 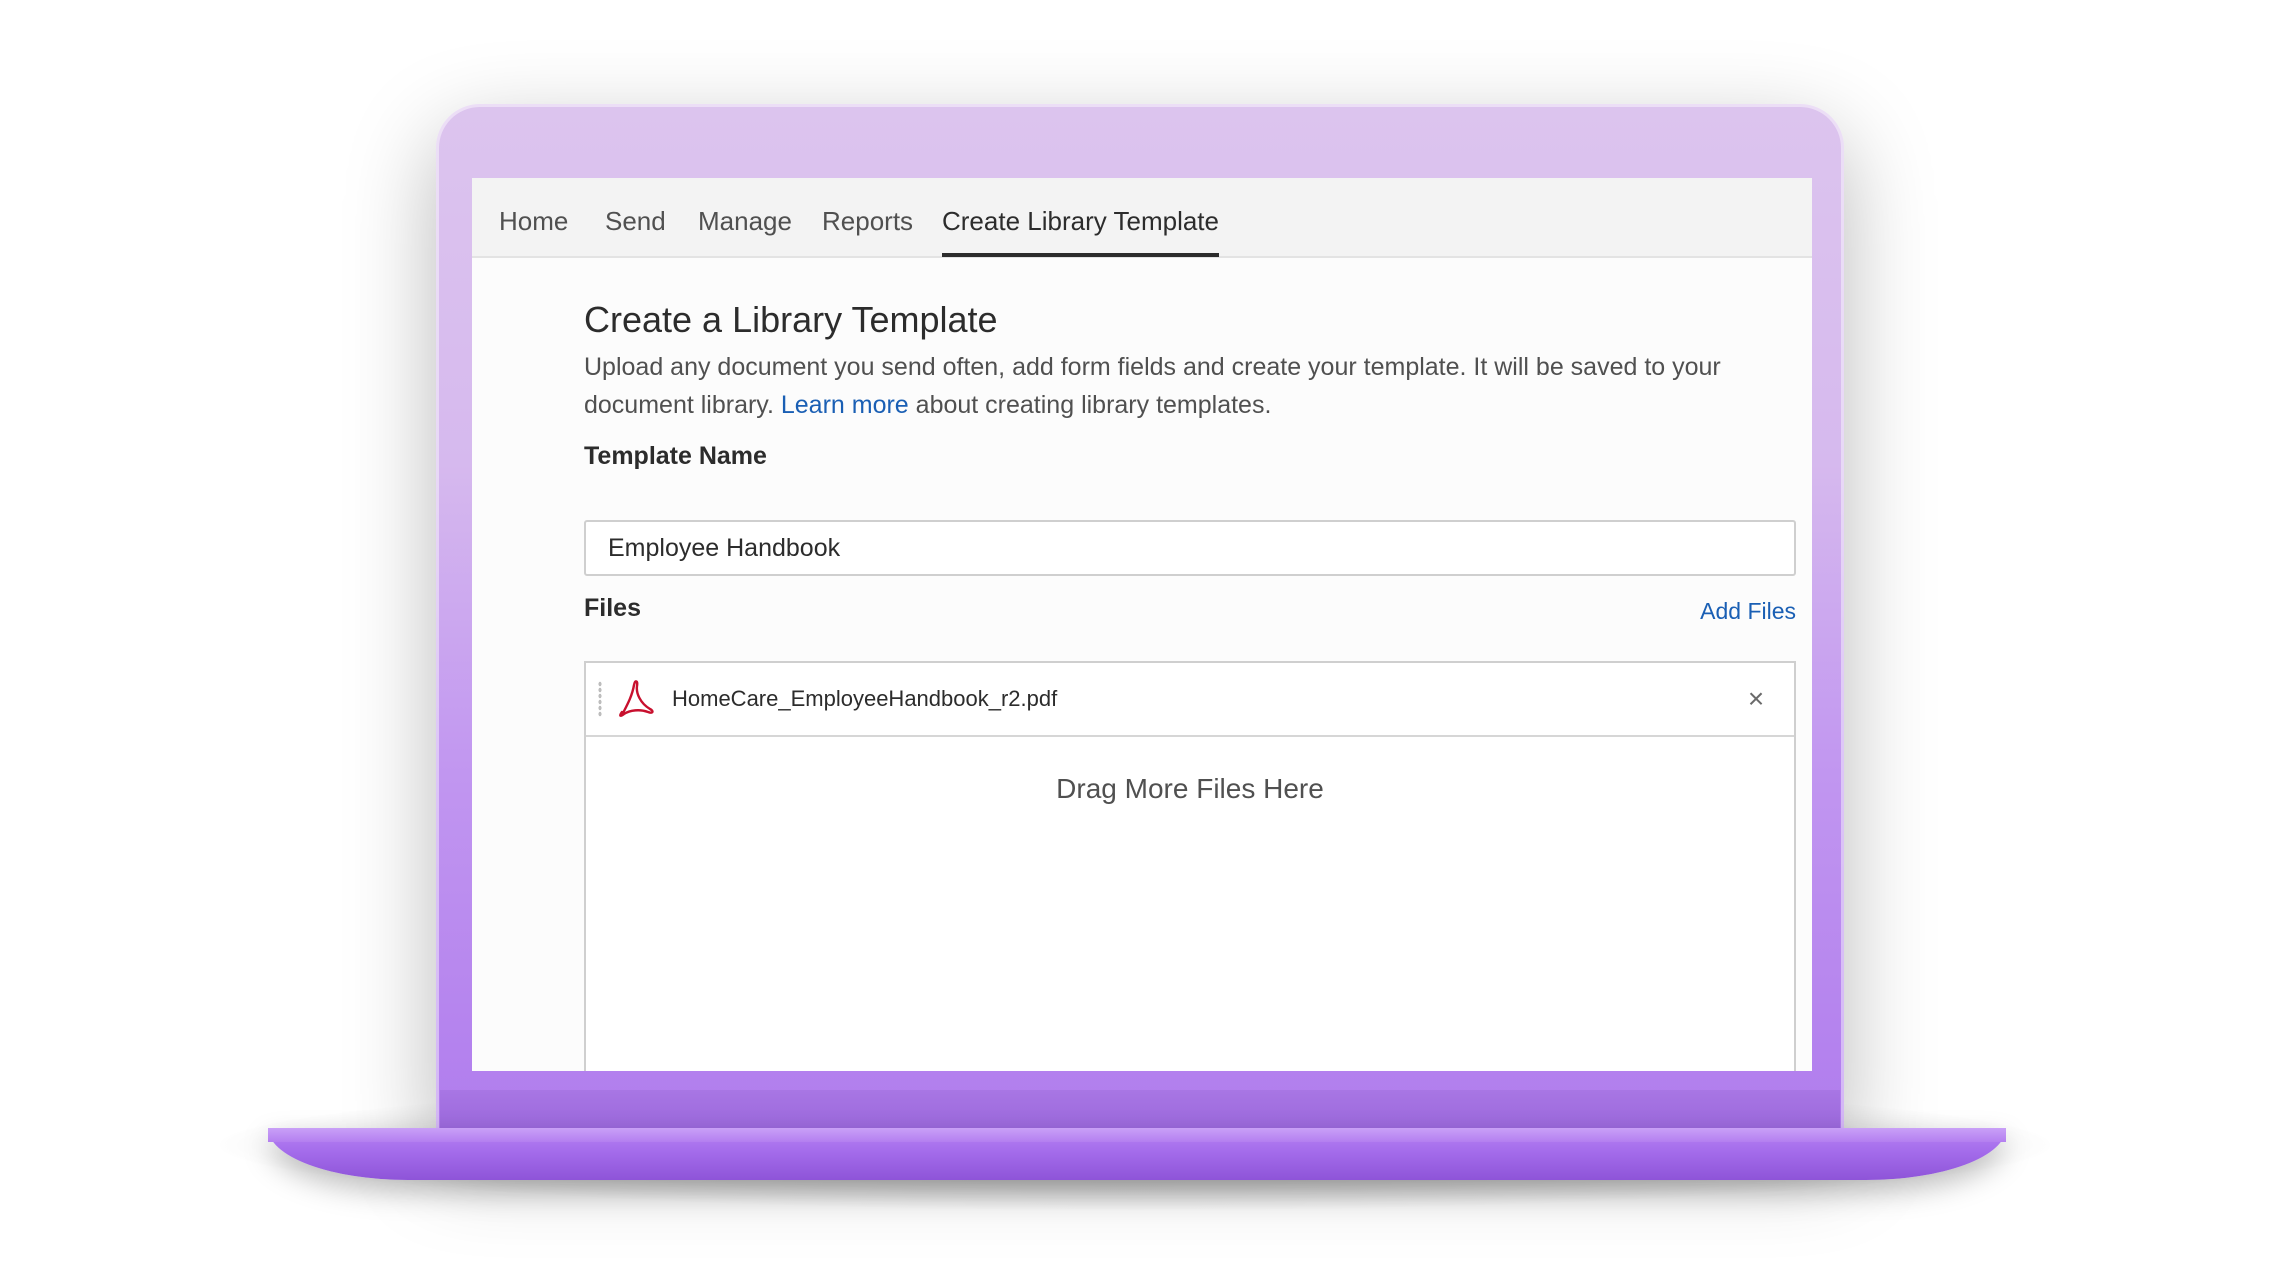 What do you see at coordinates (791, 319) in the screenshot?
I see `page-title: Create a Library Template` at bounding box center [791, 319].